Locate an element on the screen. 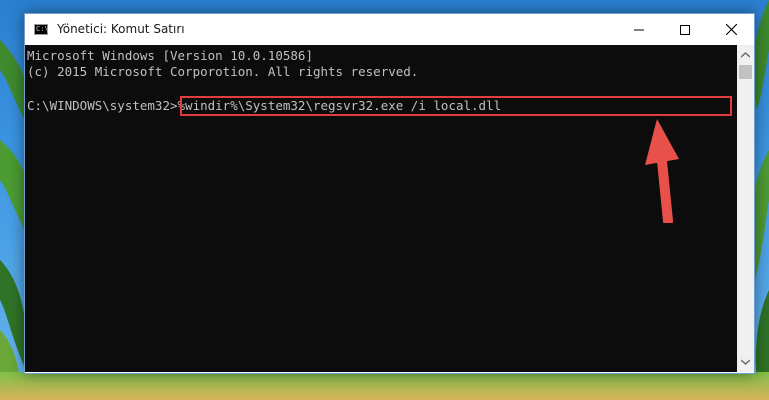  chevron-up-icon is located at coordinates (745, 55).